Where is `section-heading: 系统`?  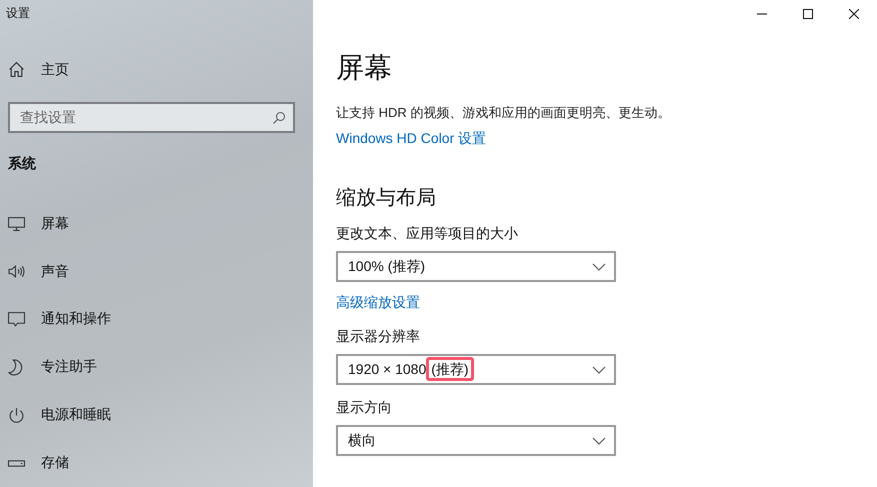 section-heading: 系统 is located at coordinates (22, 163).